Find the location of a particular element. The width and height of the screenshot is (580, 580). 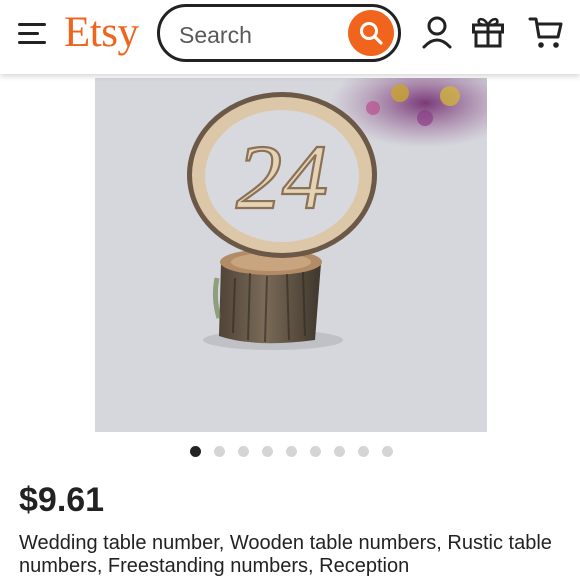

cart-icon is located at coordinates (545, 32).